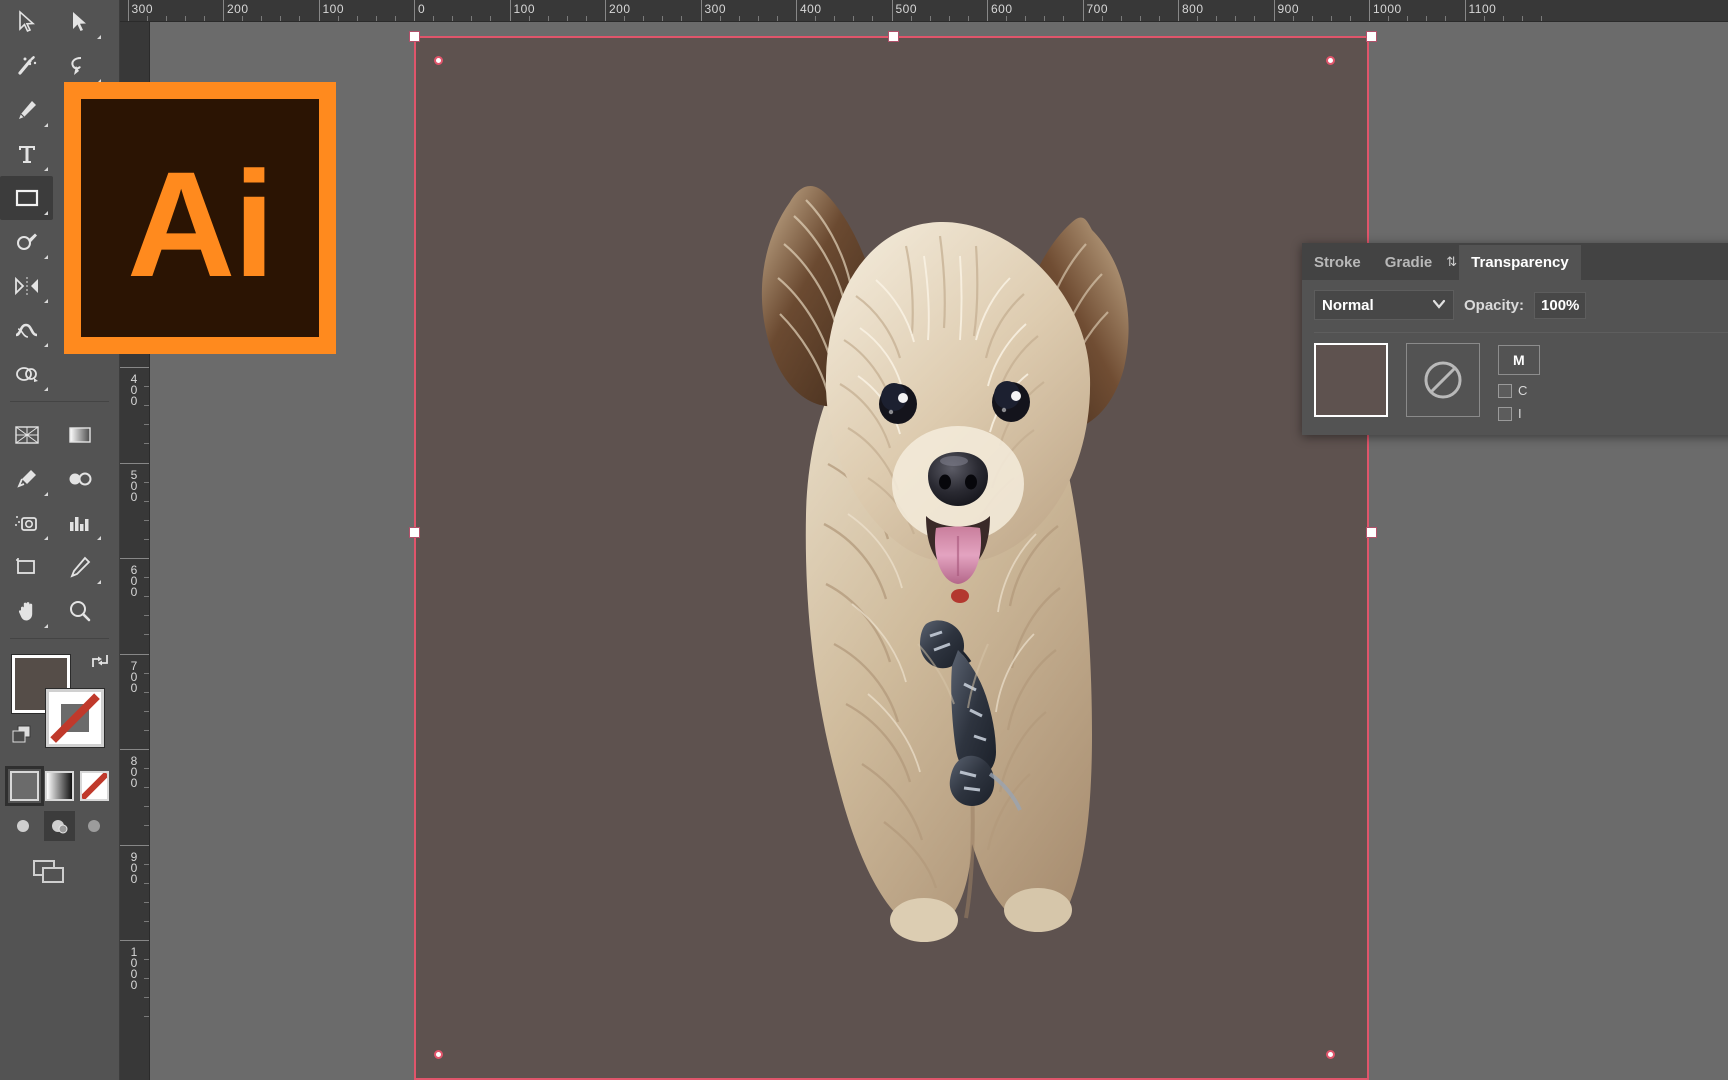 This screenshot has height=1080, width=1728. Describe the element at coordinates (1521, 332) in the screenshot. I see `panel-divider` at that location.